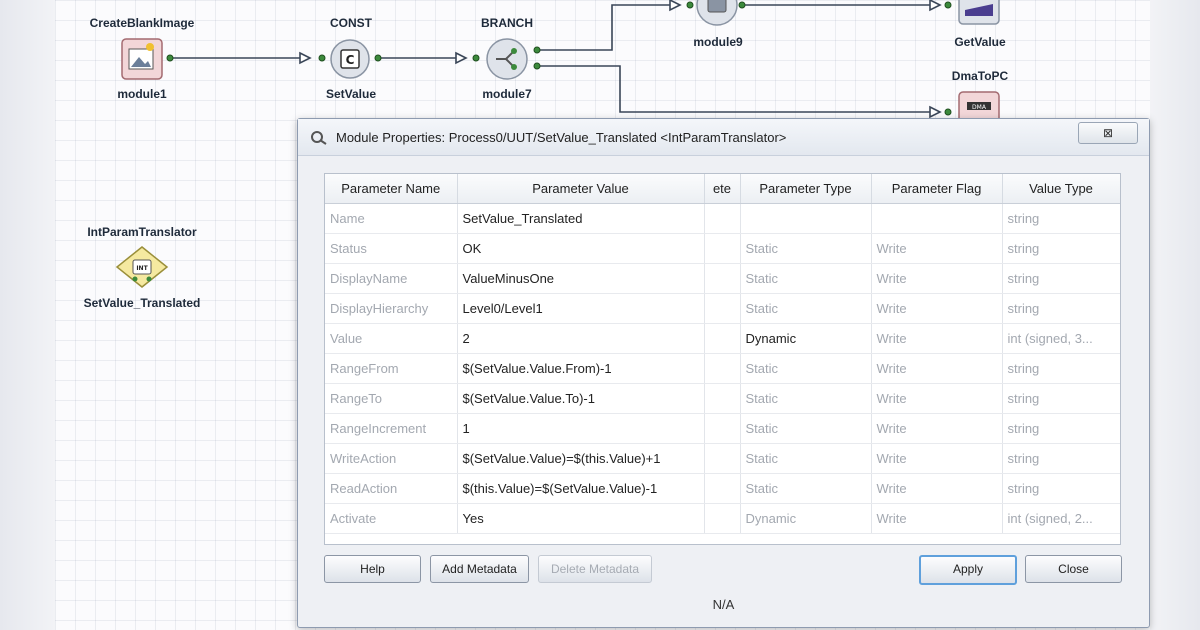  Describe the element at coordinates (351, 94) in the screenshot. I see `module-const-bottom-label: SetValue` at that location.